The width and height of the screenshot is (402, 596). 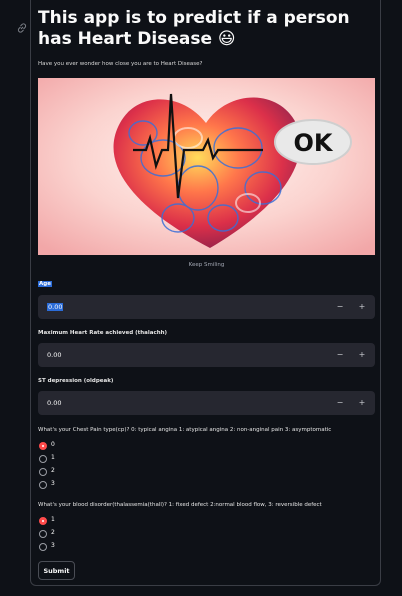 I want to click on age-input: 0.00 − +, so click(x=206, y=307).